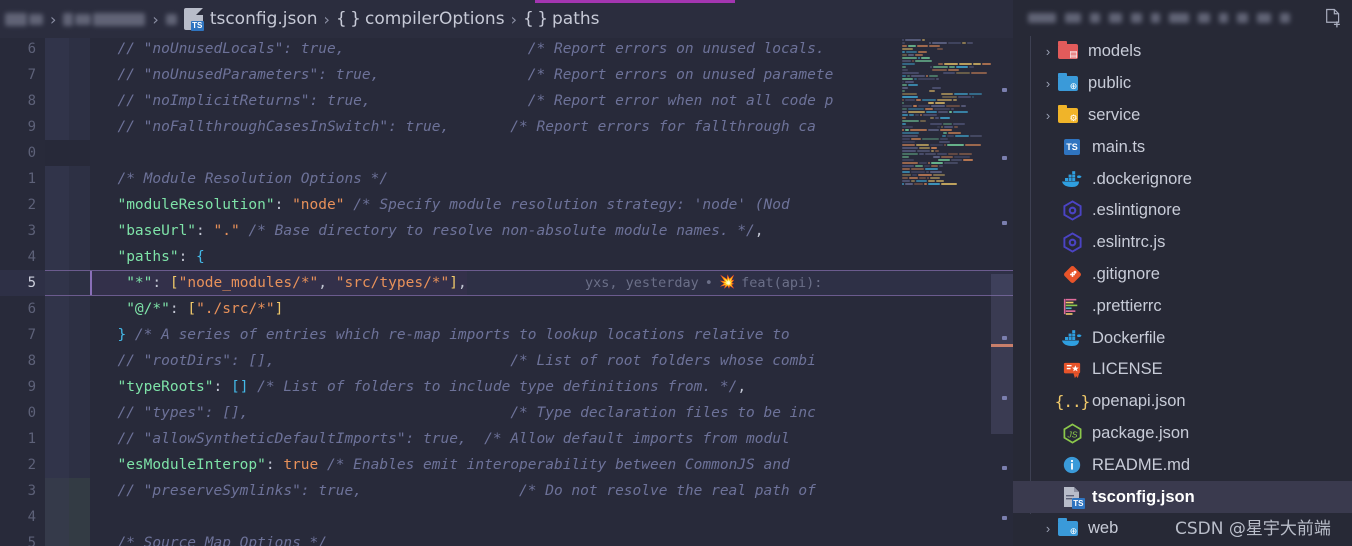 Image resolution: width=1352 pixels, height=546 pixels. What do you see at coordinates (1072, 465) in the screenshot?
I see `info-icon` at bounding box center [1072, 465].